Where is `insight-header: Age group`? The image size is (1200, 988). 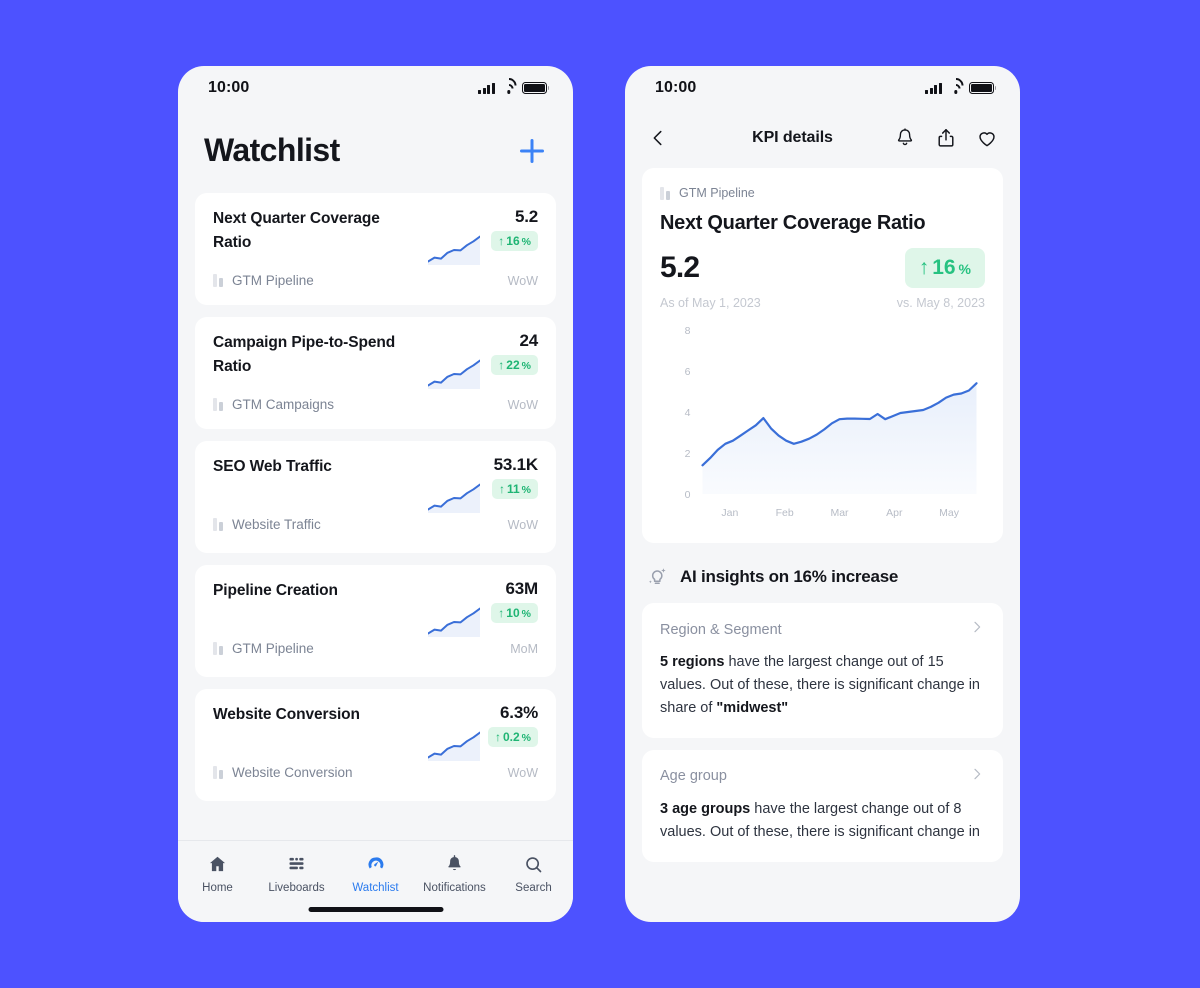 insight-header: Age group is located at coordinates (822, 776).